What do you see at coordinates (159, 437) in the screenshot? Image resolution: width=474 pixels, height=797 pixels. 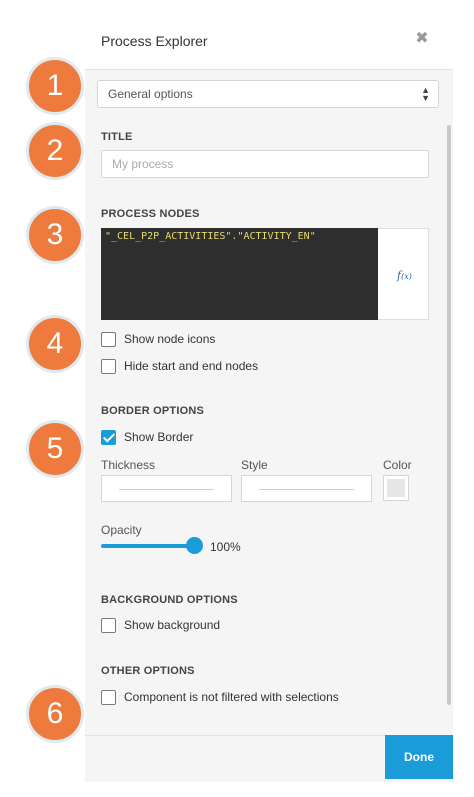 I see `show-border-label: Show Border` at bounding box center [159, 437].